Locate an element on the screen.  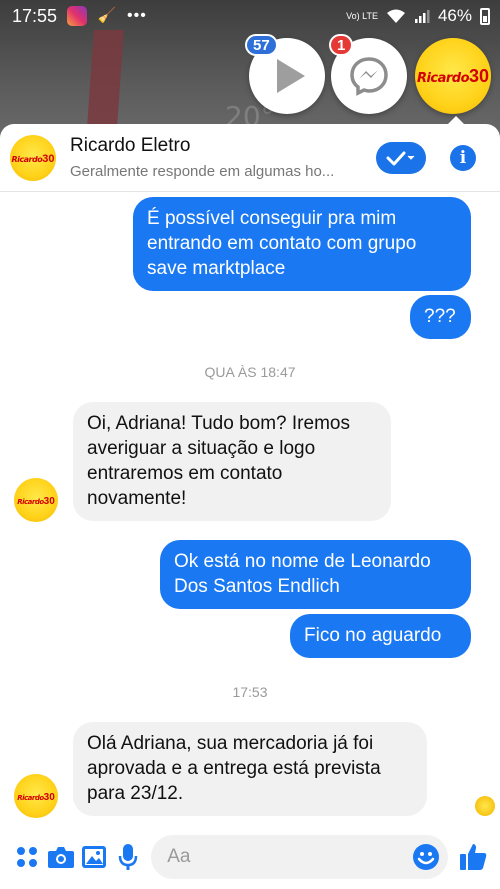
messenger-chat-head: 1 is located at coordinates (368, 74).